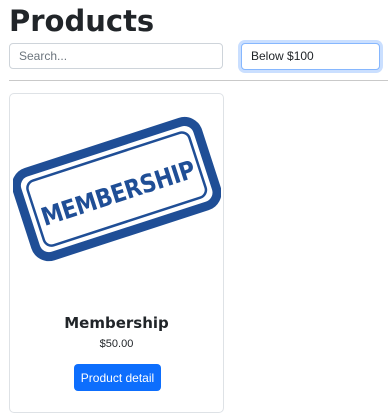 This screenshot has width=388, height=413. I want to click on divider, so click(198, 80).